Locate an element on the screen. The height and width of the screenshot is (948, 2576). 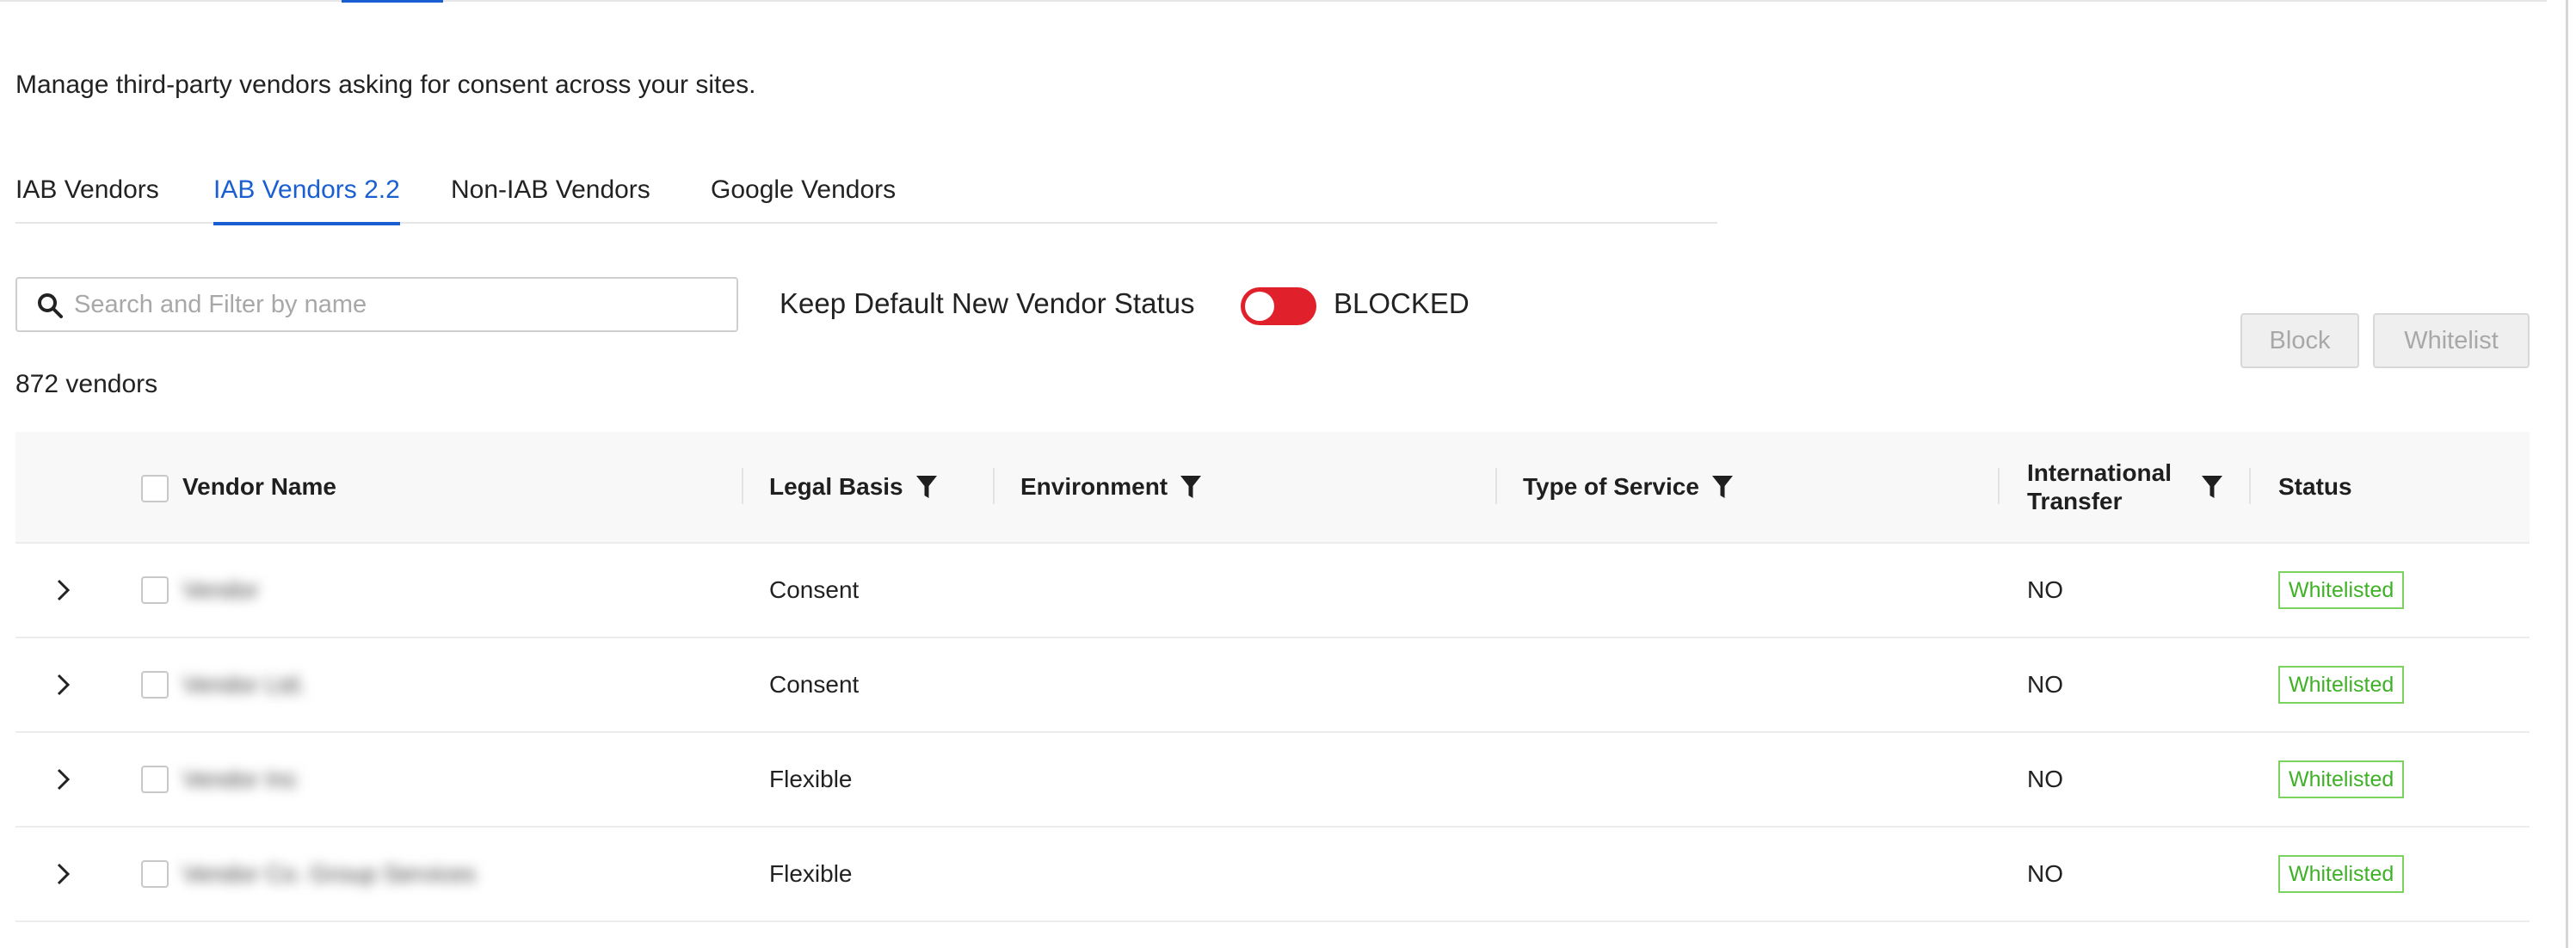
column-header-international-transfer: International Transfer is located at coordinates (2099, 487).